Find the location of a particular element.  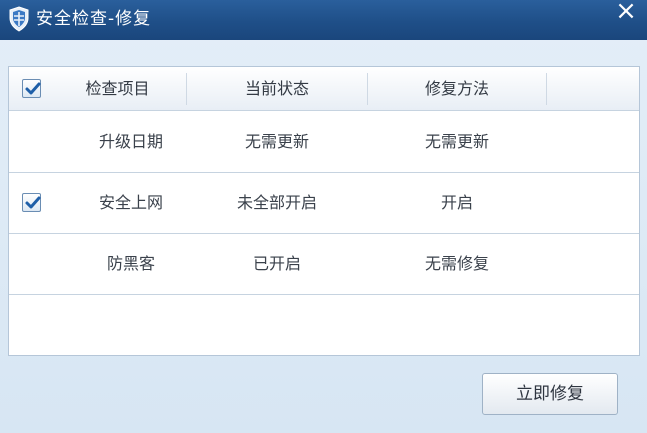

close-icon: × is located at coordinates (626, 13).